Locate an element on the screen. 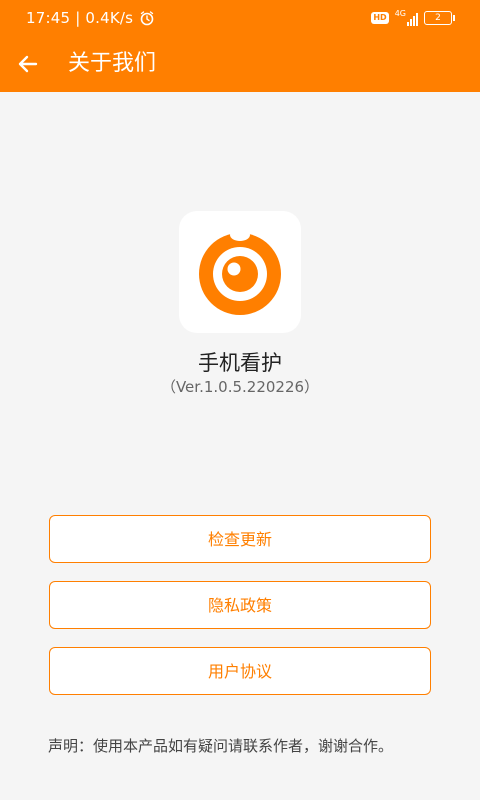 The image size is (480, 800). disclaimer-text: 声明：使用本产品如有疑问请联系作者，谢谢合作。 is located at coordinates (221, 746).